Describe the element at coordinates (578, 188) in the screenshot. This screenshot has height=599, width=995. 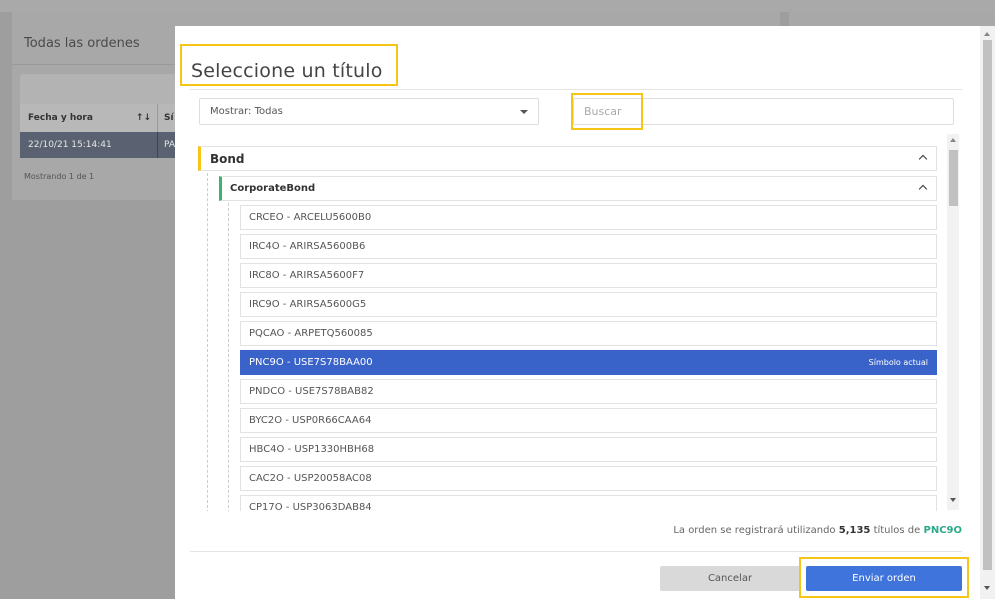
I see `tree-node-corporatebond: CorporateBond` at that location.